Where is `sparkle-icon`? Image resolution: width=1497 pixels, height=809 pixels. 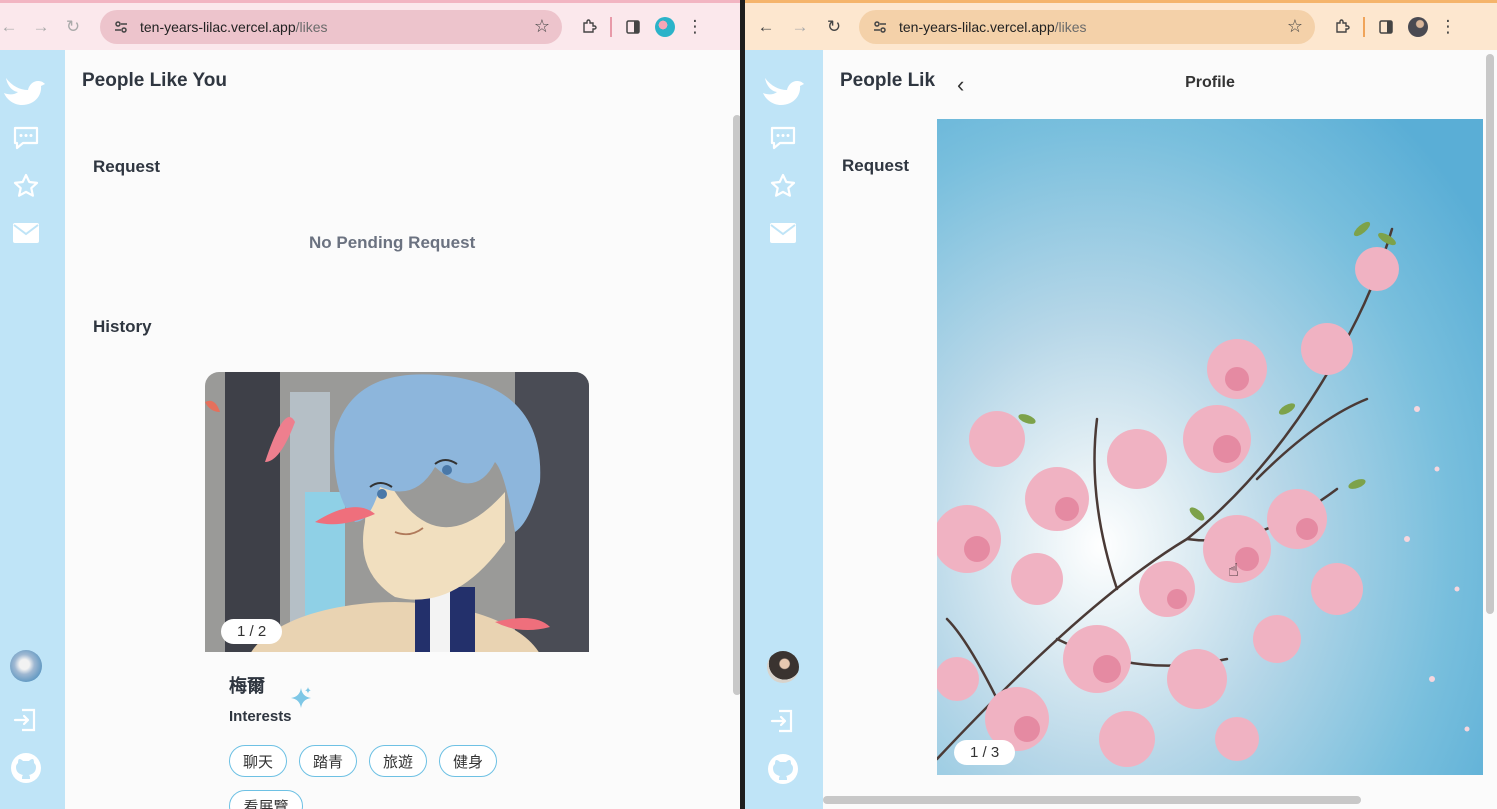
sparkle-icon is located at coordinates (301, 700).